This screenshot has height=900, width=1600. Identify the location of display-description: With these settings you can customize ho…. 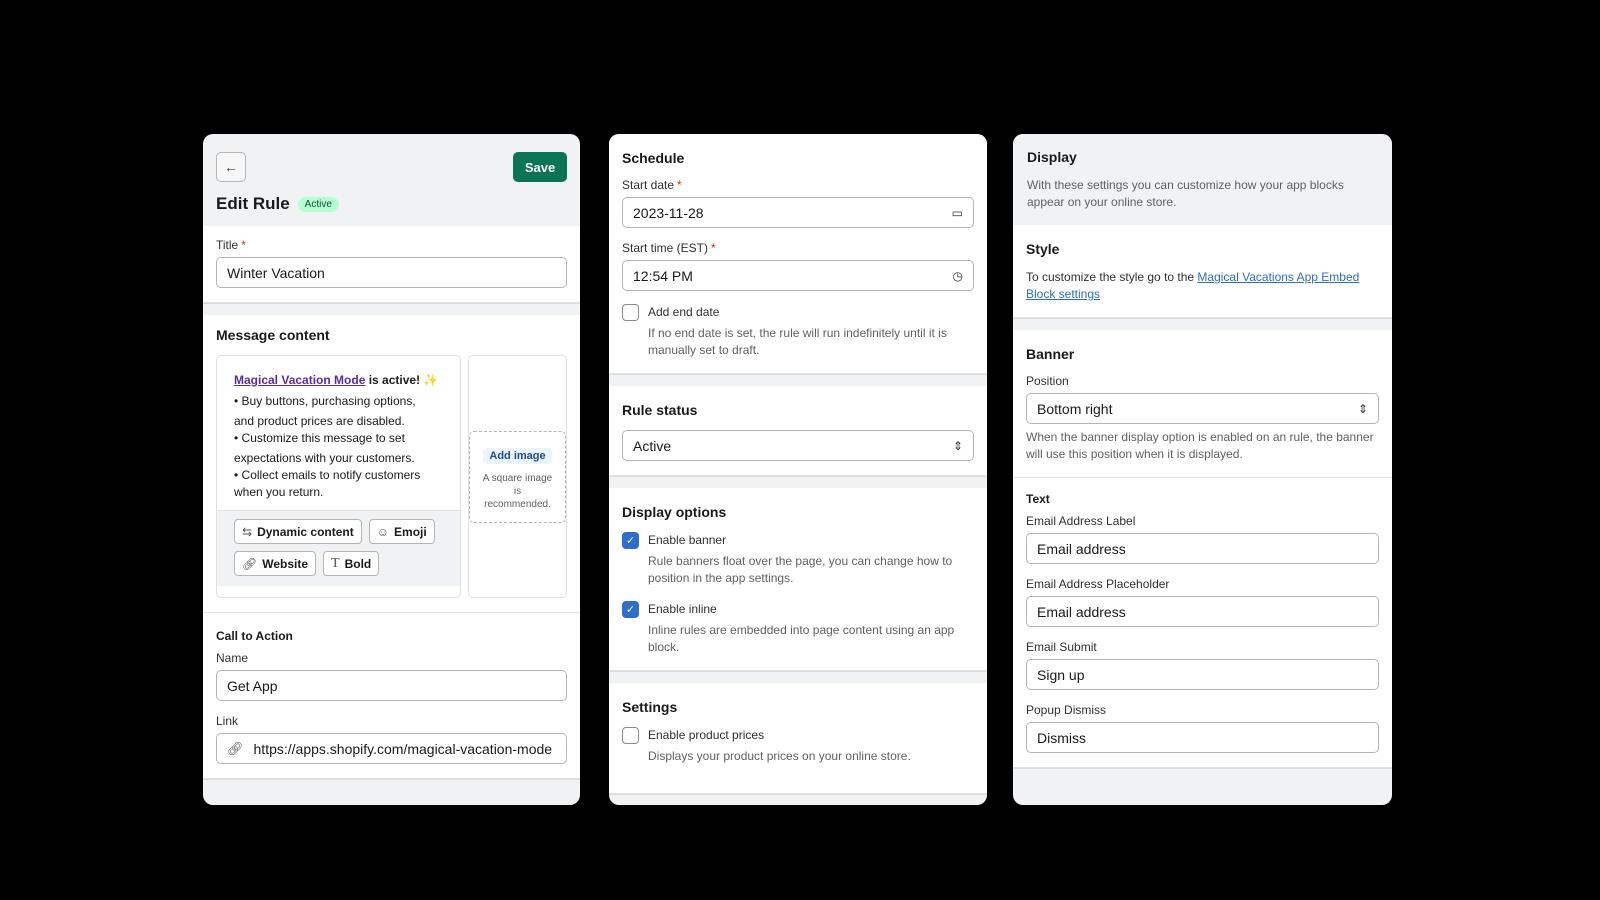
(1185, 193).